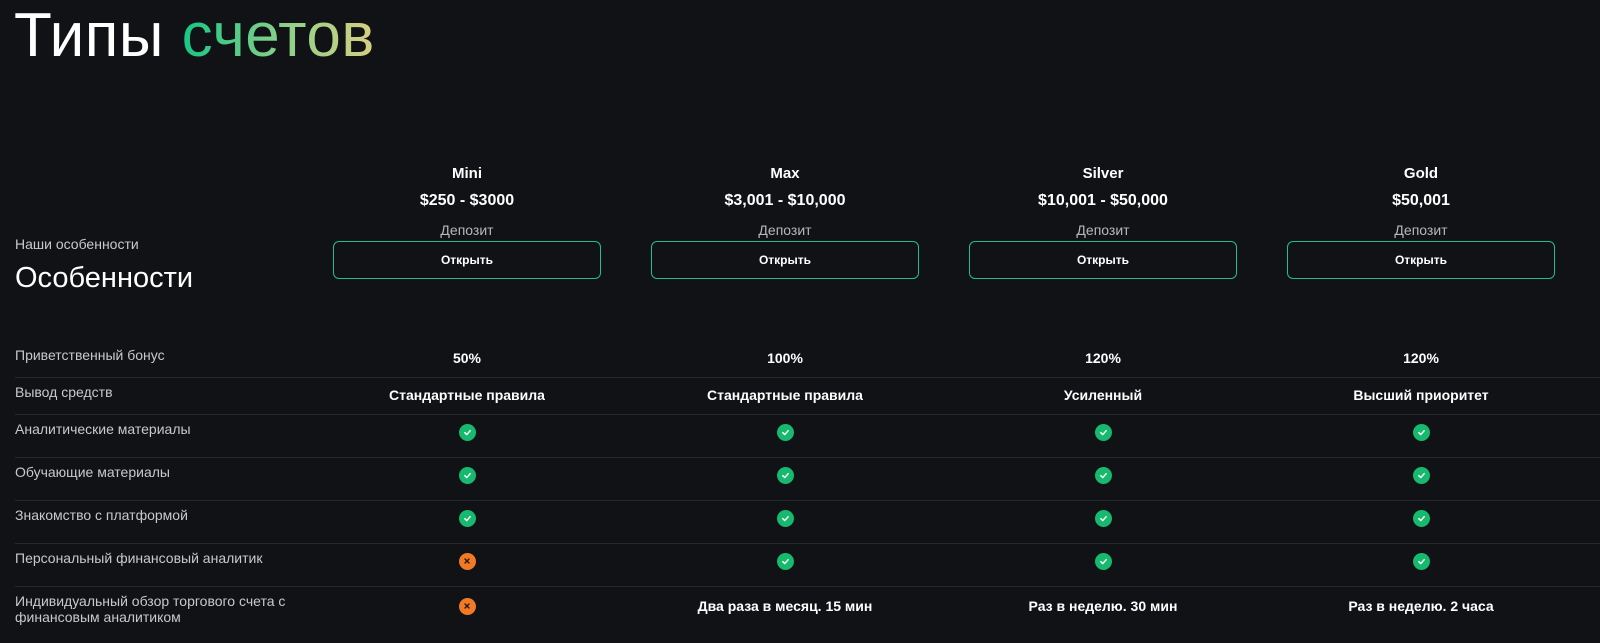 This screenshot has width=1600, height=643. What do you see at coordinates (1421, 173) in the screenshot?
I see `plan-name: Gold` at bounding box center [1421, 173].